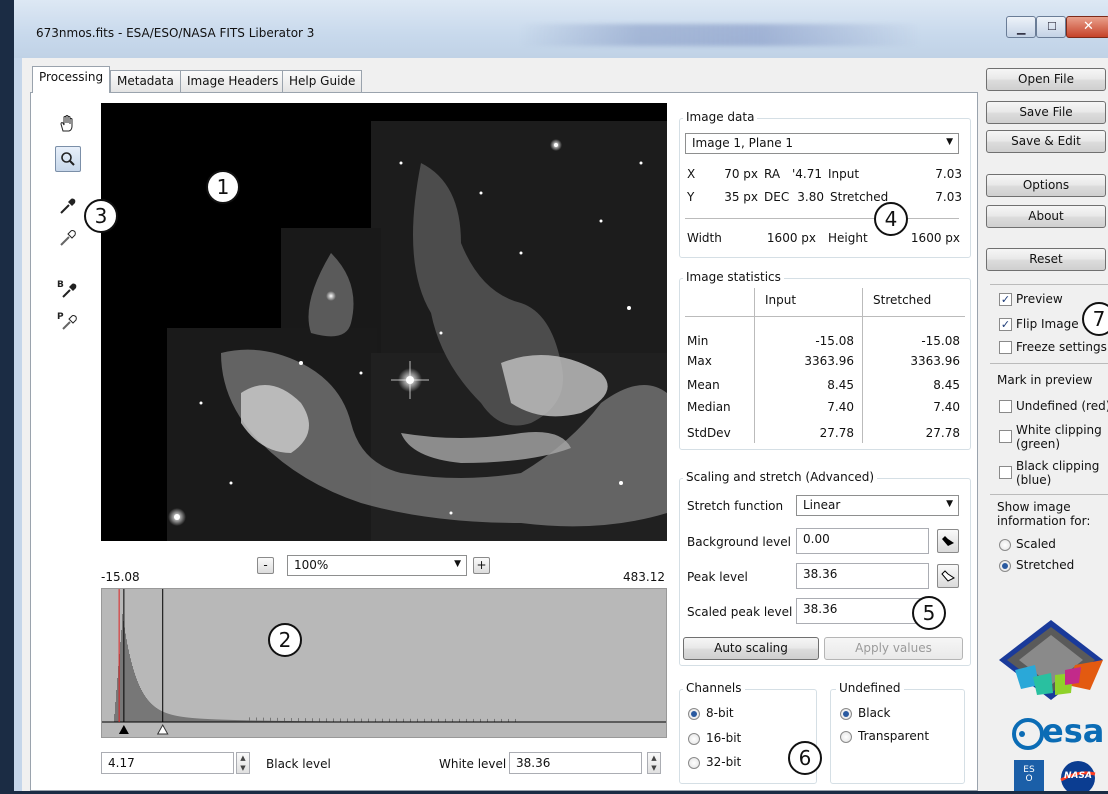  What do you see at coordinates (949, 142) in the screenshot?
I see `chevron-down-icon: ▼` at bounding box center [949, 142].